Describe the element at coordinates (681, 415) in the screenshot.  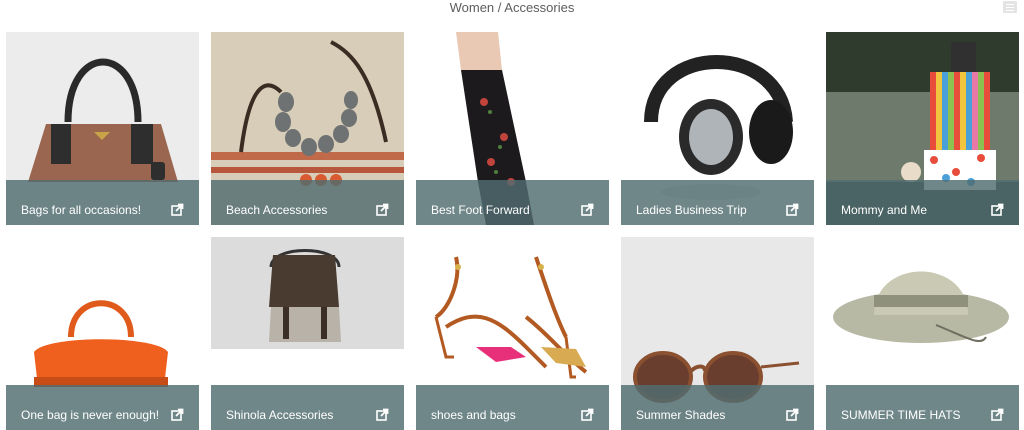
I see `board-title: Summer Shades` at that location.